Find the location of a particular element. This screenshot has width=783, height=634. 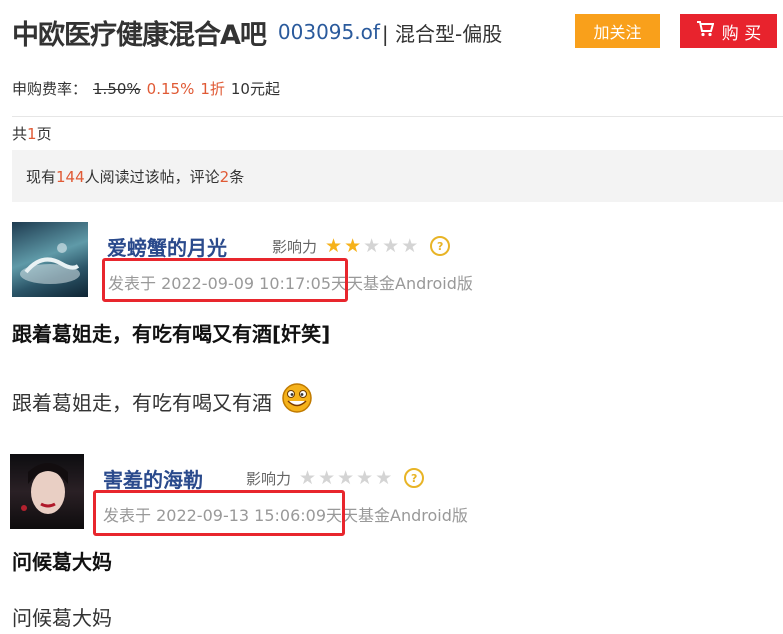

buy-button: 购 买 is located at coordinates (728, 31).